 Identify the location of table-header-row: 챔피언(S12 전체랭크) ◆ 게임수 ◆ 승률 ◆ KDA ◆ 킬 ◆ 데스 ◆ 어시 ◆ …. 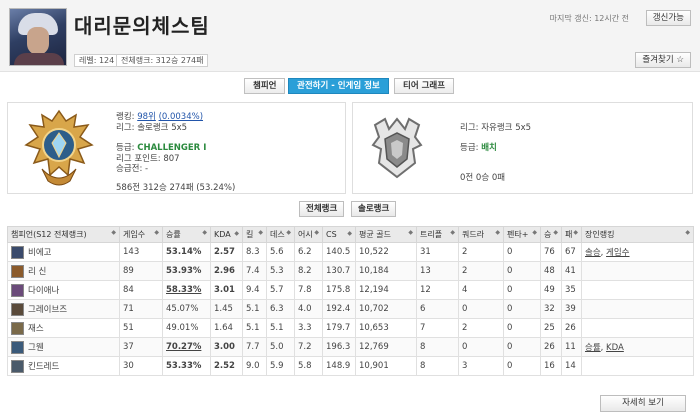
(350, 234).